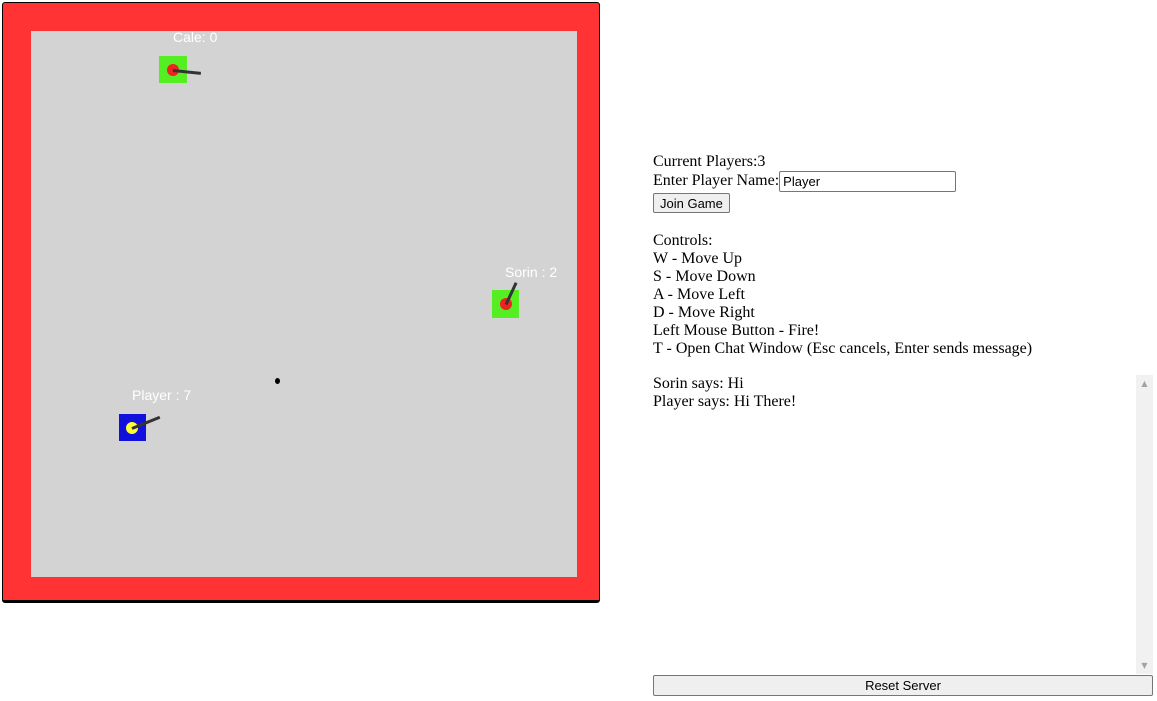 Image resolution: width=1157 pixels, height=701 pixels. Describe the element at coordinates (698, 383) in the screenshot. I see `chat-message: Sorin says: Hi` at that location.